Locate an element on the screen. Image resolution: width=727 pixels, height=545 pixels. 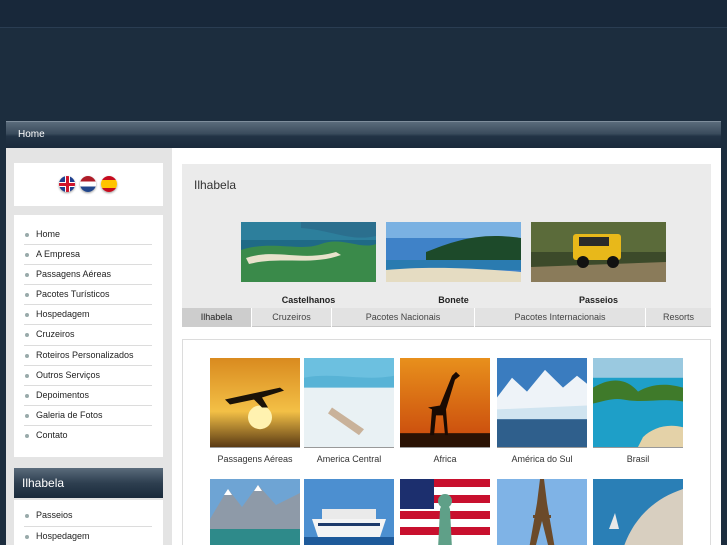
tab-pacotes-nacionais: Pacotes Nacionais is located at coordinates (403, 317).